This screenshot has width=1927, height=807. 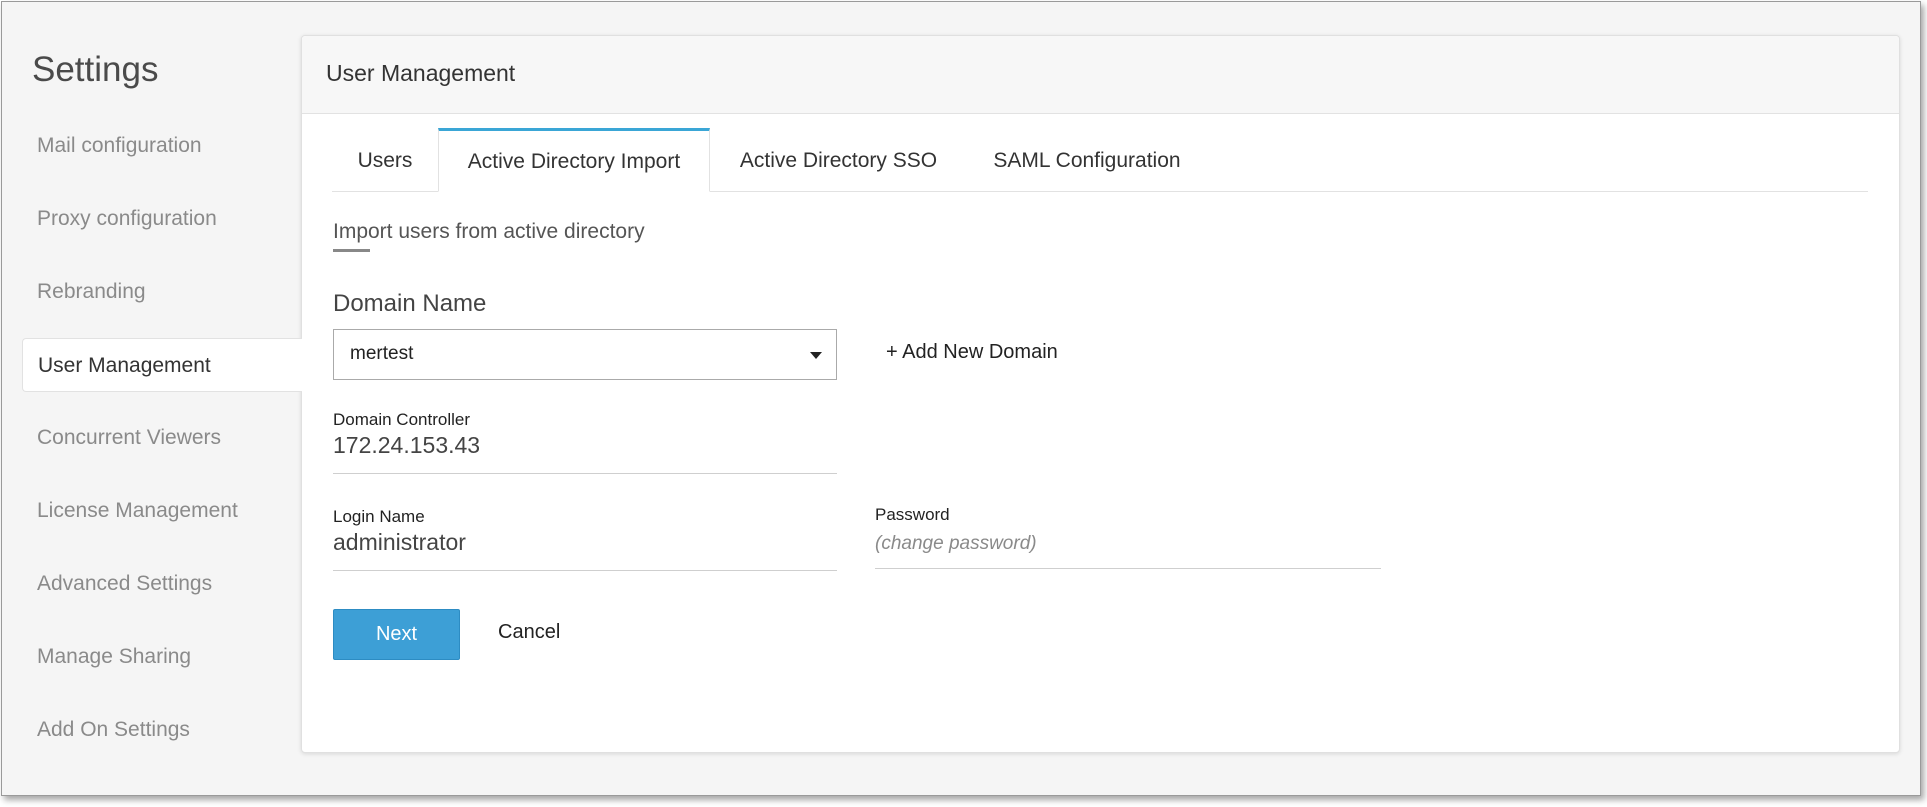 I want to click on login-name-underline, so click(x=585, y=570).